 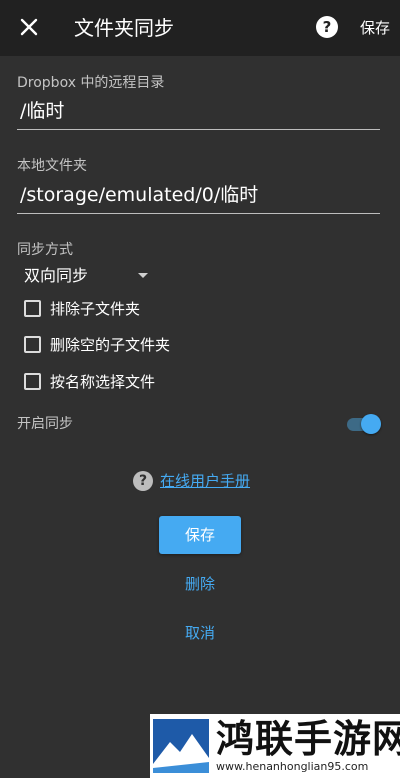 I want to click on exclude-subfolders-option: 排除子文件夹, so click(x=147, y=309).